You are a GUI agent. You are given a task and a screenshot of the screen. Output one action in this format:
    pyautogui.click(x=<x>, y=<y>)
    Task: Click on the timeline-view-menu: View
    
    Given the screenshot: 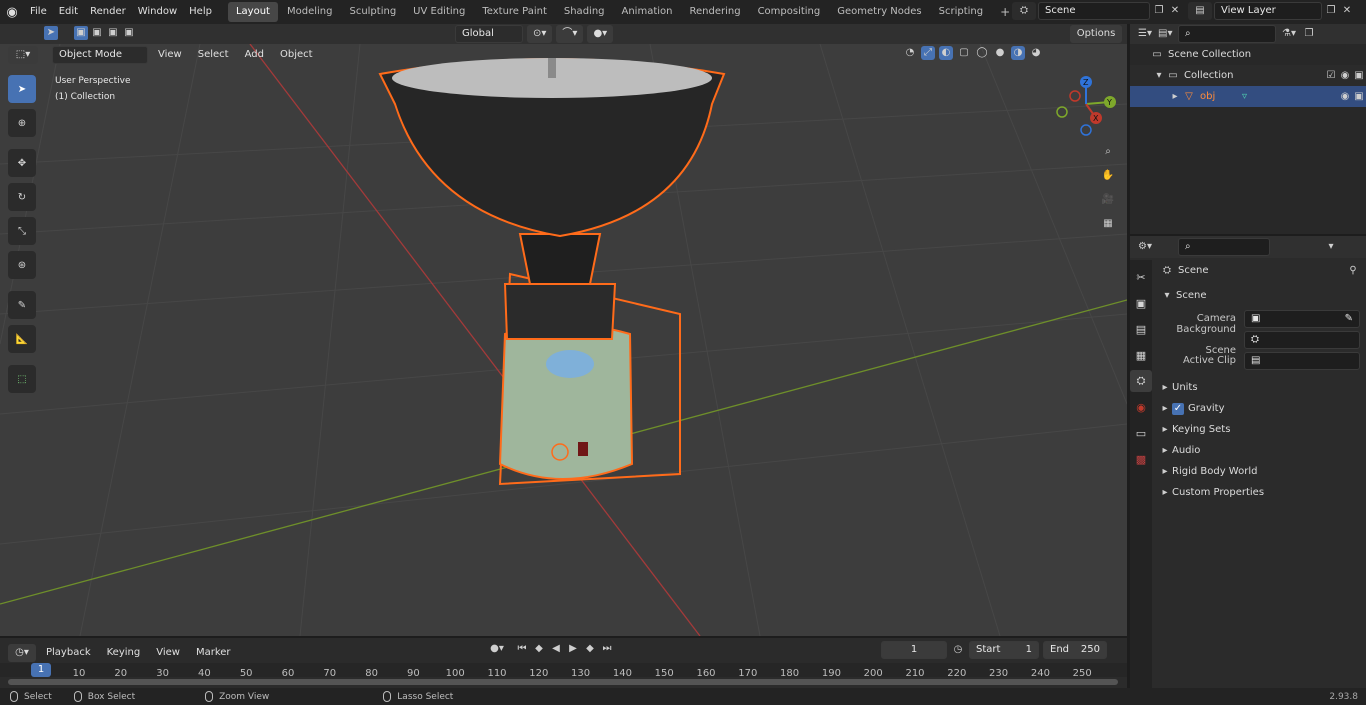 What is the action you would take?
    pyautogui.click(x=168, y=653)
    